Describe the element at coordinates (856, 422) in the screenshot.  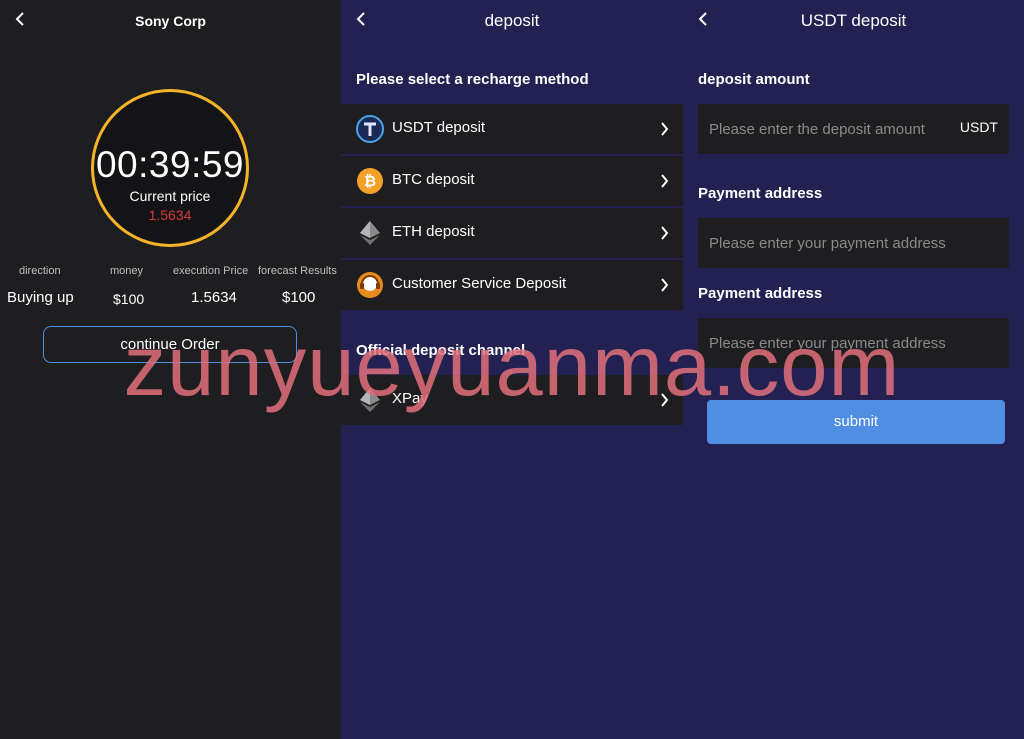
I see `submit-button: submit` at that location.